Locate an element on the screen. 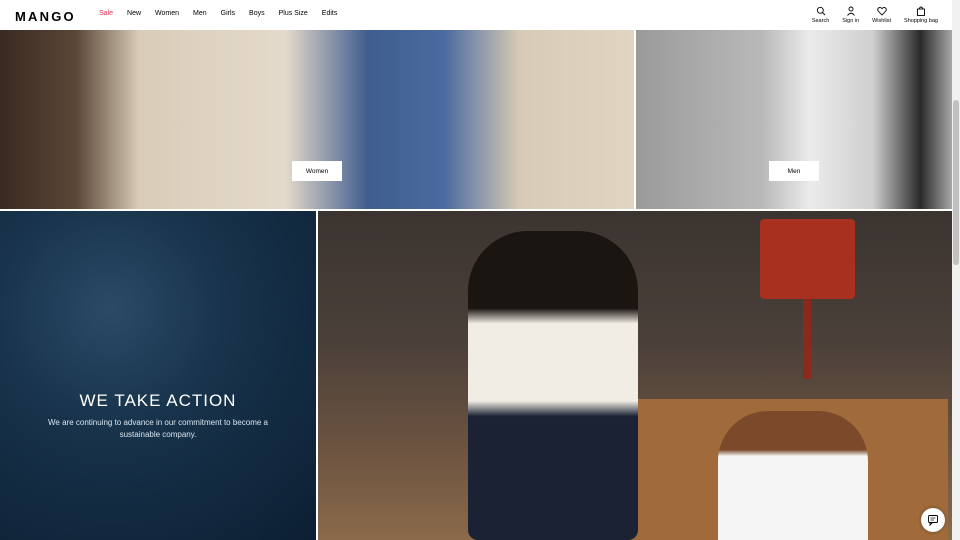  men-category-button: Men is located at coordinates (794, 171).